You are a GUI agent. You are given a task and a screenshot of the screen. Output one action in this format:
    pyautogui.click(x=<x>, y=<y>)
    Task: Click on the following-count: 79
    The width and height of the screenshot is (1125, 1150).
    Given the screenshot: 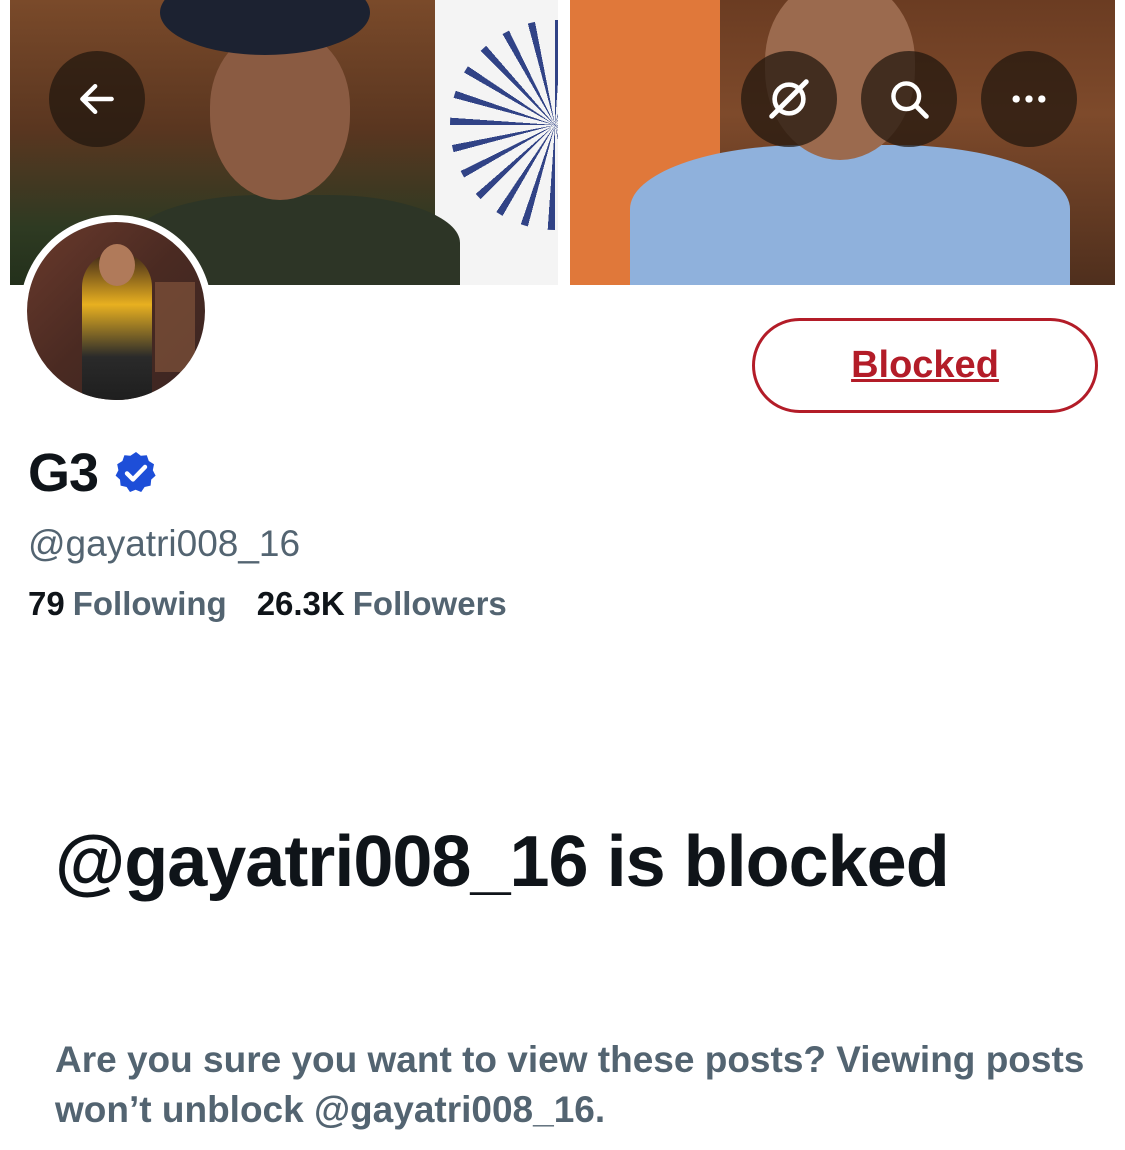 What is the action you would take?
    pyautogui.click(x=46, y=603)
    